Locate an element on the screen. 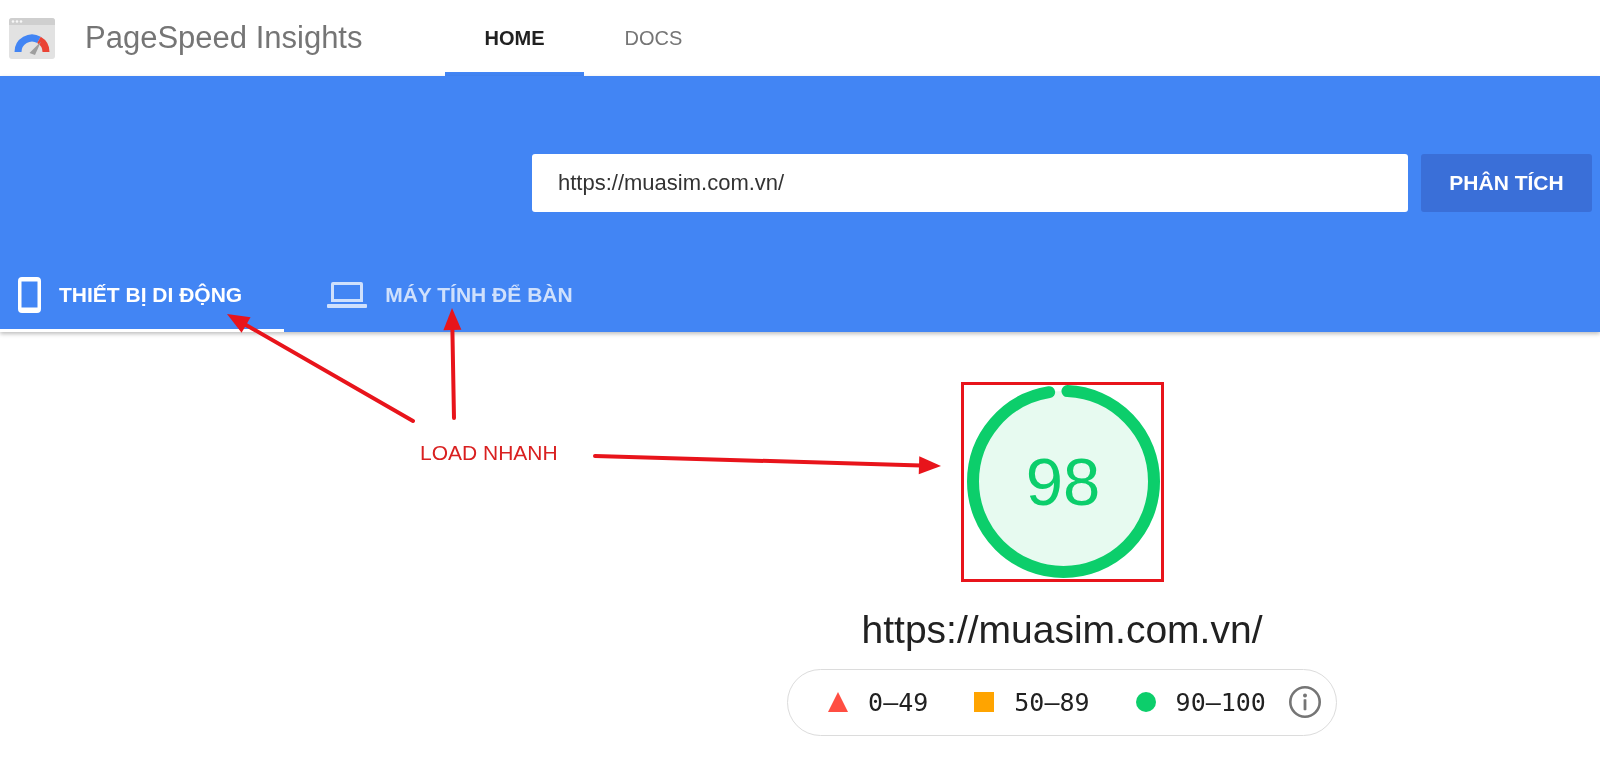 Image resolution: width=1600 pixels, height=761 pixels. logo-icon is located at coordinates (32, 38).